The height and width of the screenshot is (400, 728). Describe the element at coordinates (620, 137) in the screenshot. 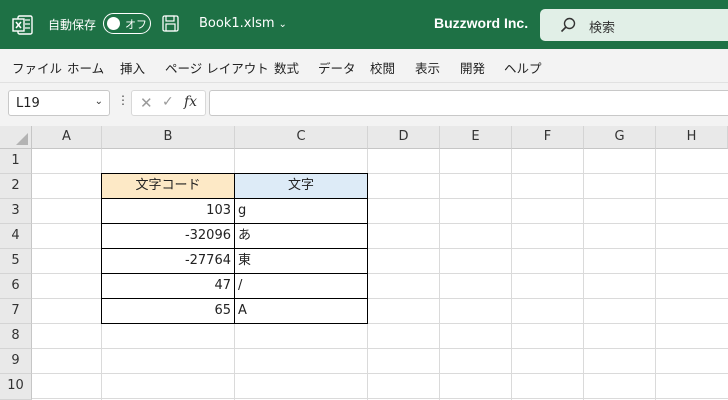

I see `column-header-g: G` at that location.